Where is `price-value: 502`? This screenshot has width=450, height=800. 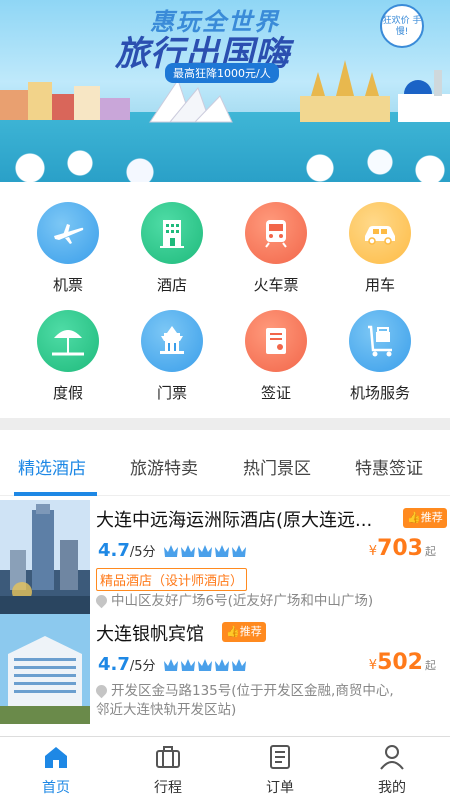 price-value: 502 is located at coordinates (400, 662).